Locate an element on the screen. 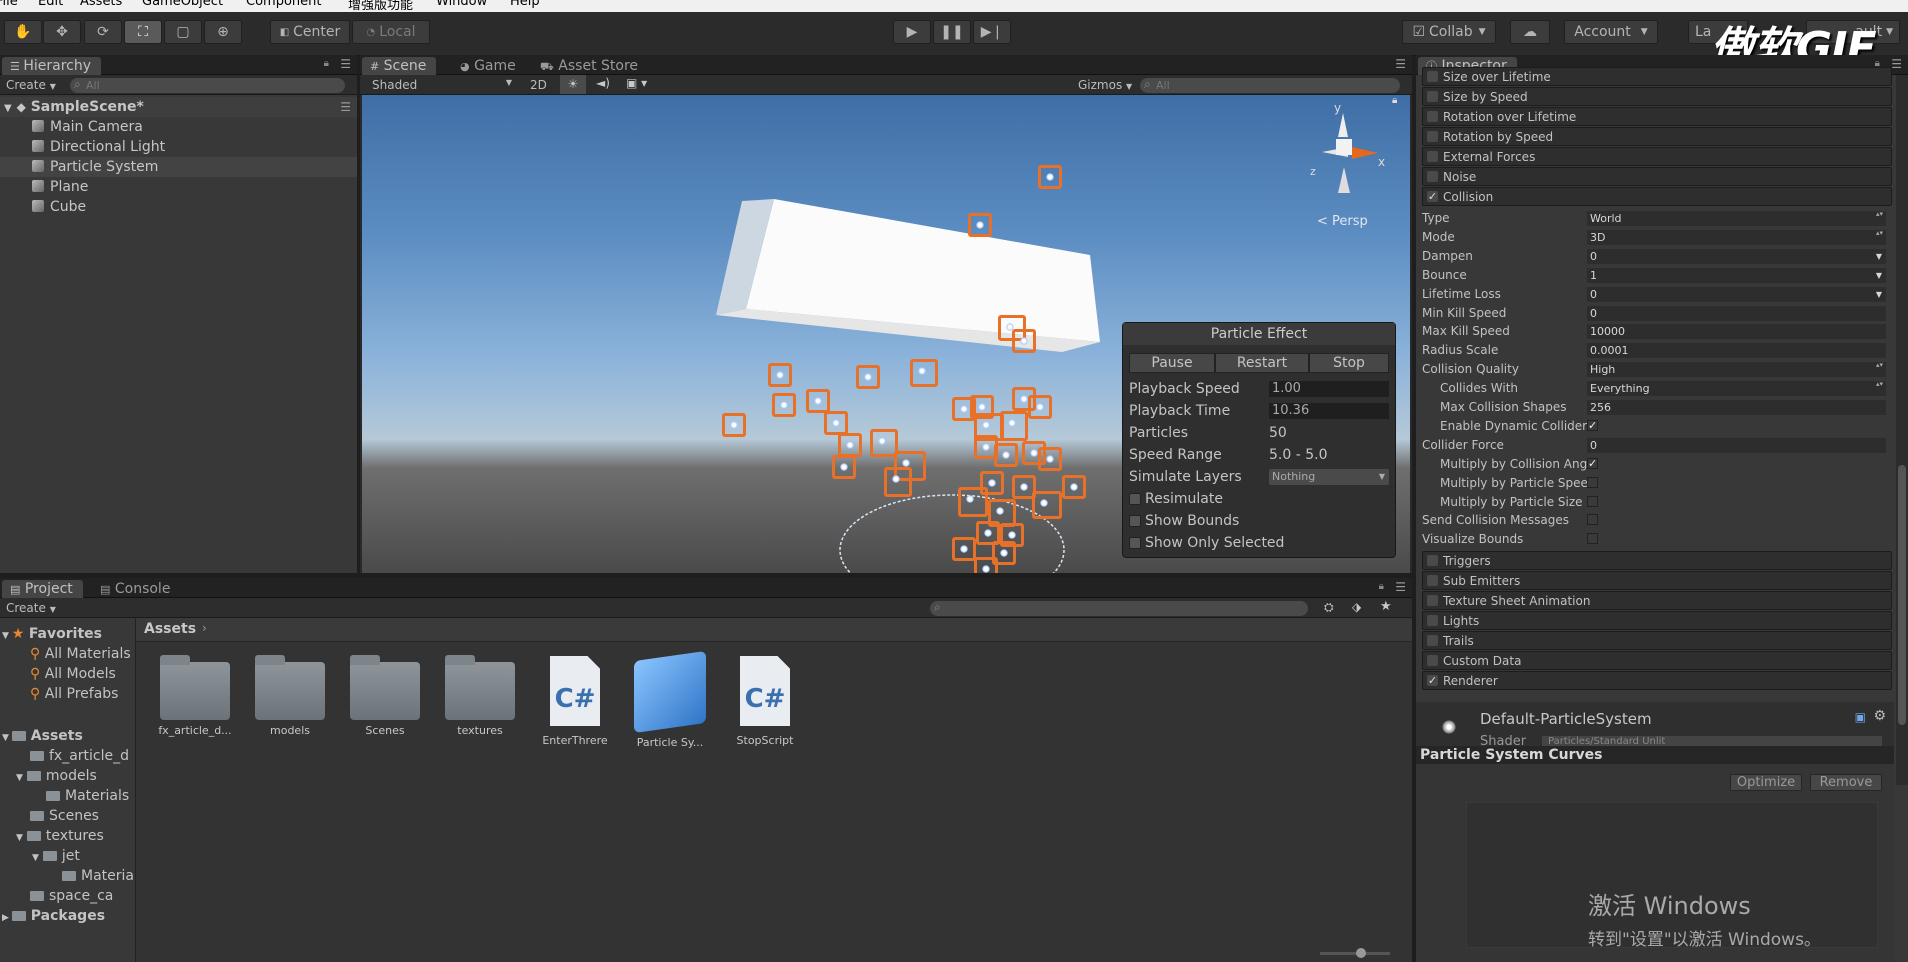  gizmos-dropdown: Gizmos ▼ is located at coordinates (1105, 85).